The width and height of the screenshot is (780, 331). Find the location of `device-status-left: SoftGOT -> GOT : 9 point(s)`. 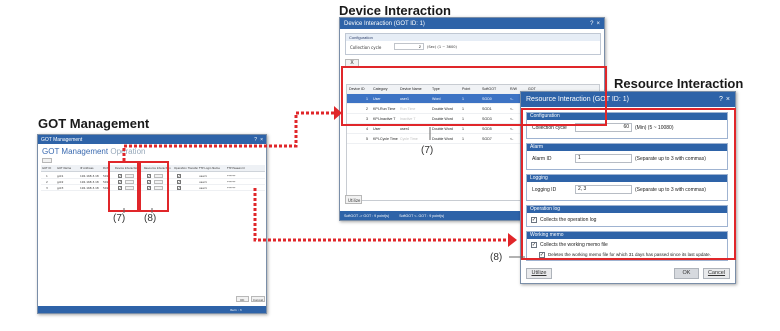

device-status-left: SoftGOT -> GOT : 9 point(s) is located at coordinates (367, 215).